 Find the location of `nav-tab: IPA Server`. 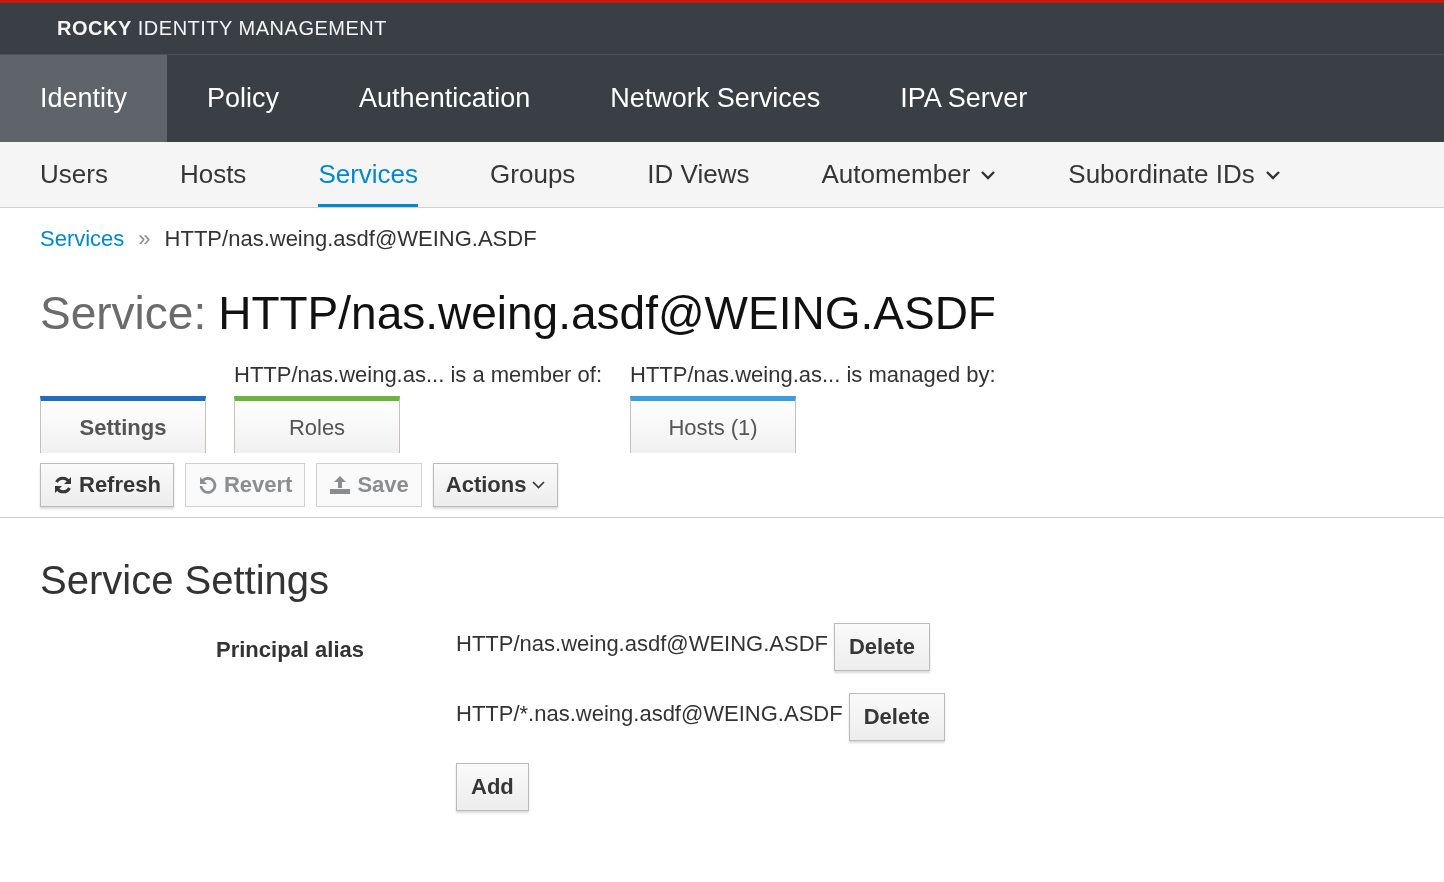

nav-tab: IPA Server is located at coordinates (964, 98).